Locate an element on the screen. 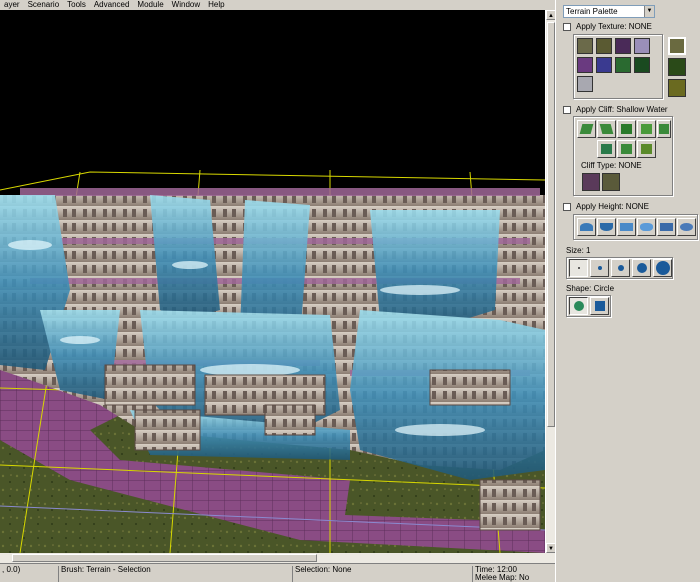  square-shape-icon is located at coordinates (599, 306).